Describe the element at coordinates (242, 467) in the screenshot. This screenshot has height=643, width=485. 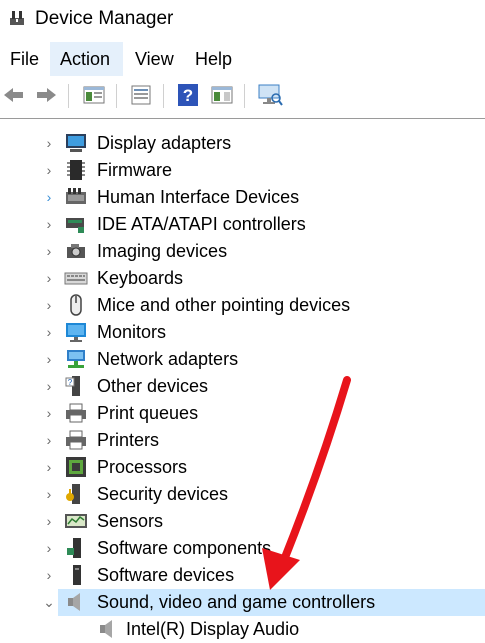
I see `tree-item-processors: › Processors` at that location.